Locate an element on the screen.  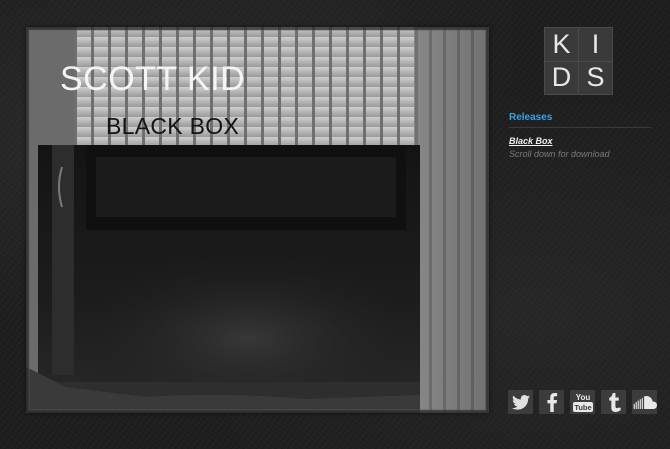
logo-letter-i: I is located at coordinates (595, 44).